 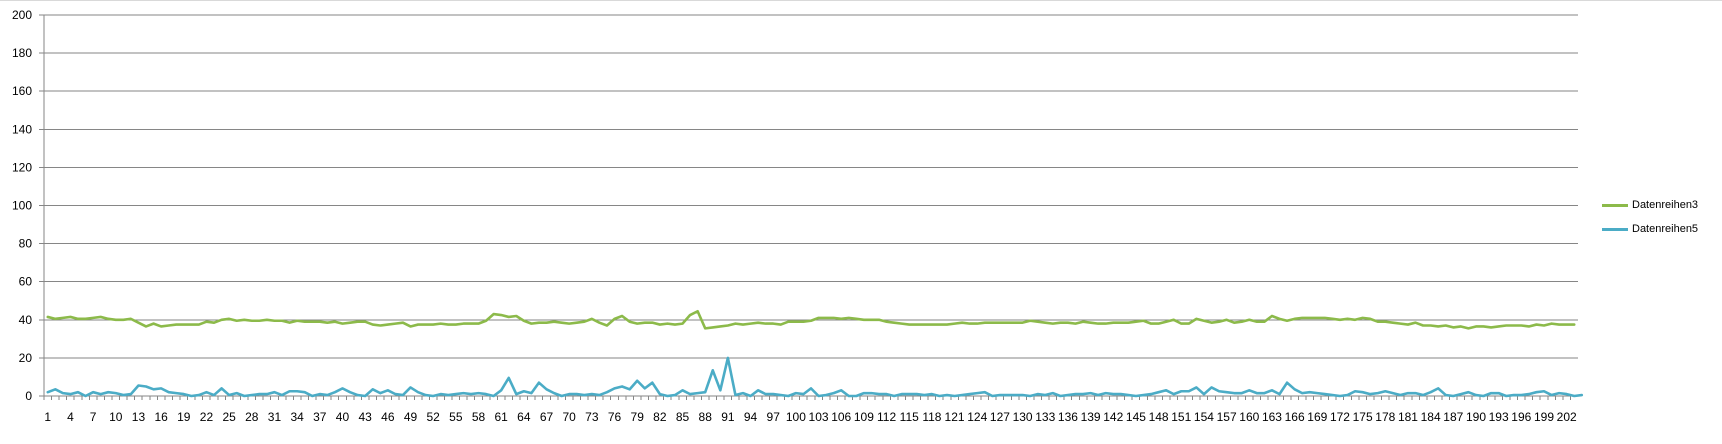 What do you see at coordinates (955, 417) in the screenshot?
I see `x-tick-label: 121` at bounding box center [955, 417].